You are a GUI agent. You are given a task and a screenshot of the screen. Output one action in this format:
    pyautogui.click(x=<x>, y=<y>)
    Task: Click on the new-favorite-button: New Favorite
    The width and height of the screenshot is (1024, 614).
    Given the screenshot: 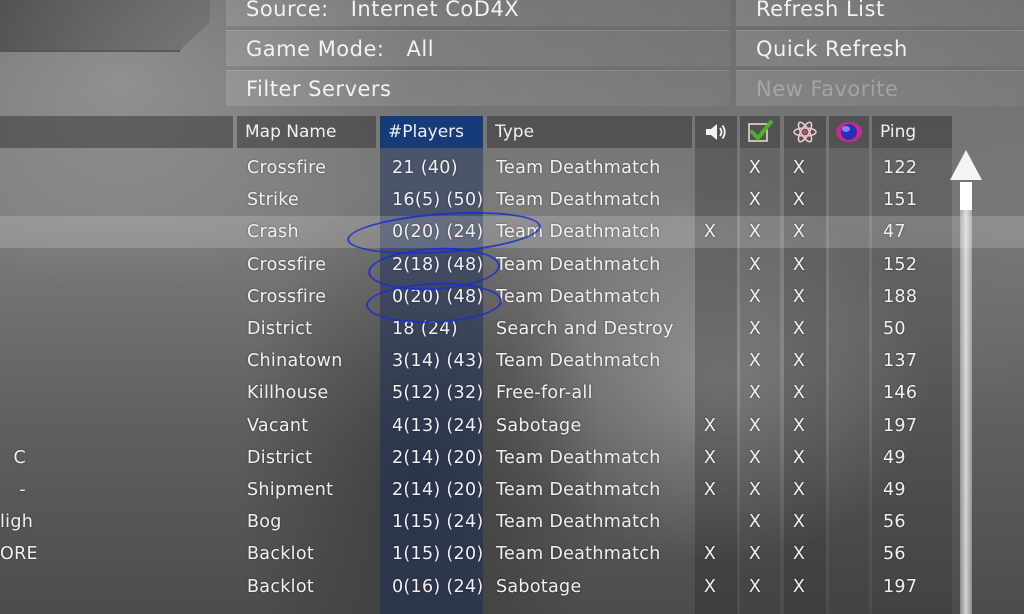 What is the action you would take?
    pyautogui.click(x=880, y=88)
    